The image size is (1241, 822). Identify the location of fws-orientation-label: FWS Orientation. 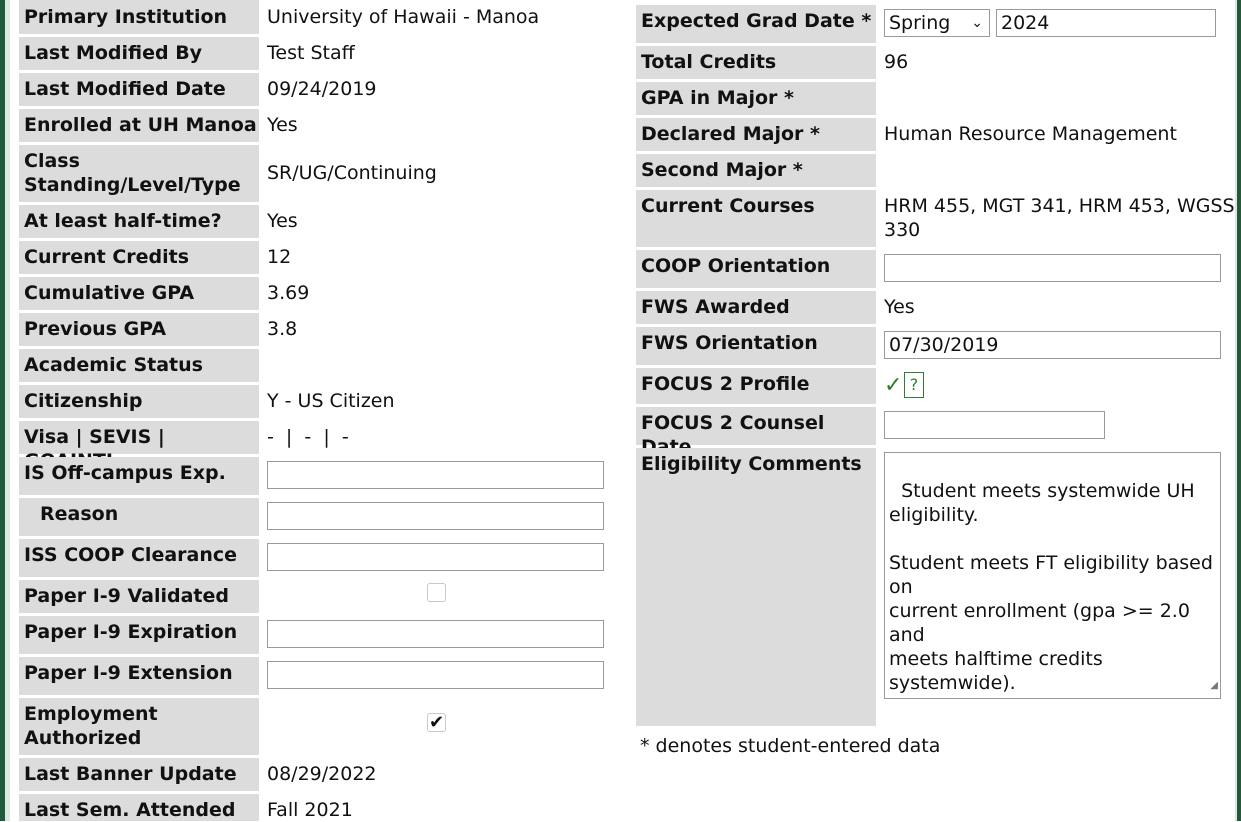
(756, 346).